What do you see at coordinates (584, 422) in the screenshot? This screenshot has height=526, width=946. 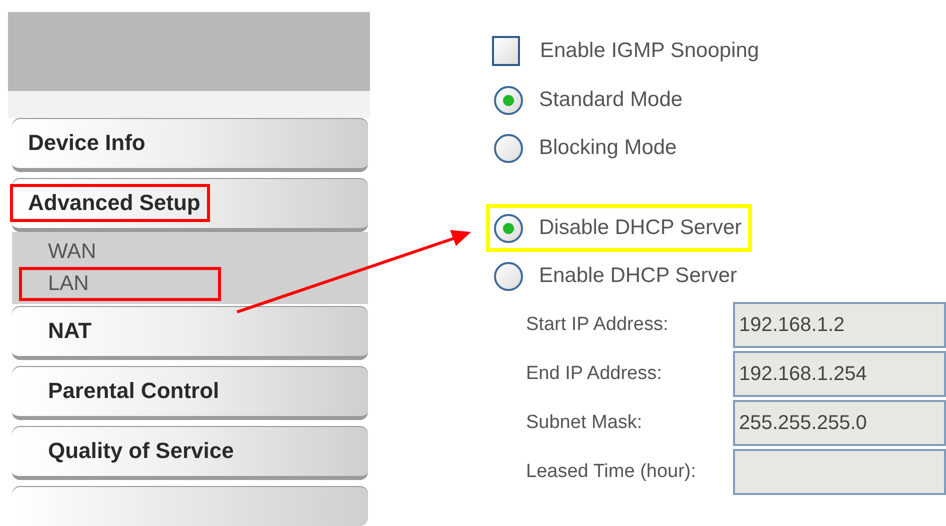 I see `field-label: Subnet Mask:` at bounding box center [584, 422].